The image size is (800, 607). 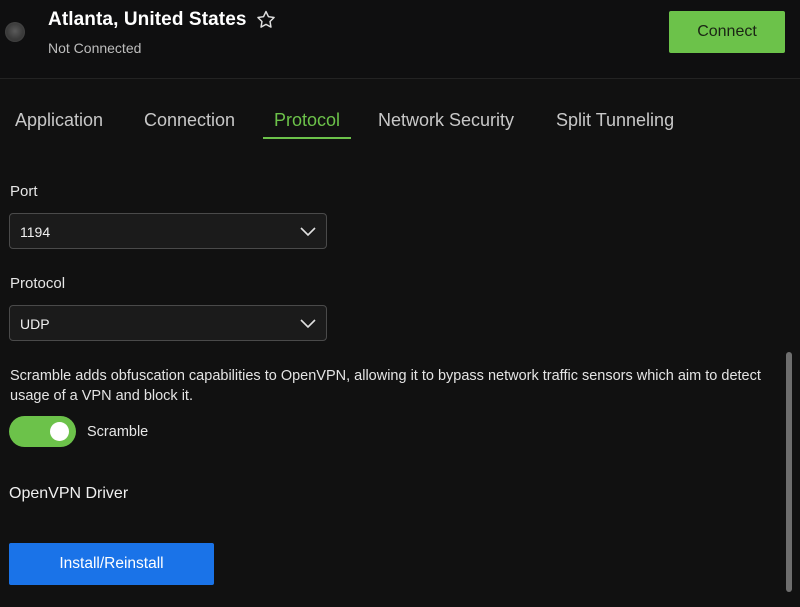 I want to click on location-title: Atlanta, United States, so click(x=147, y=19).